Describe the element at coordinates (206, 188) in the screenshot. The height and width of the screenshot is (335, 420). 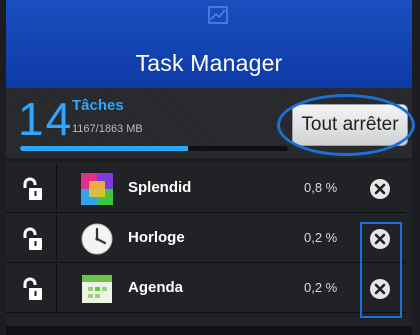
I see `task-row: Splendid 0,8 %` at that location.